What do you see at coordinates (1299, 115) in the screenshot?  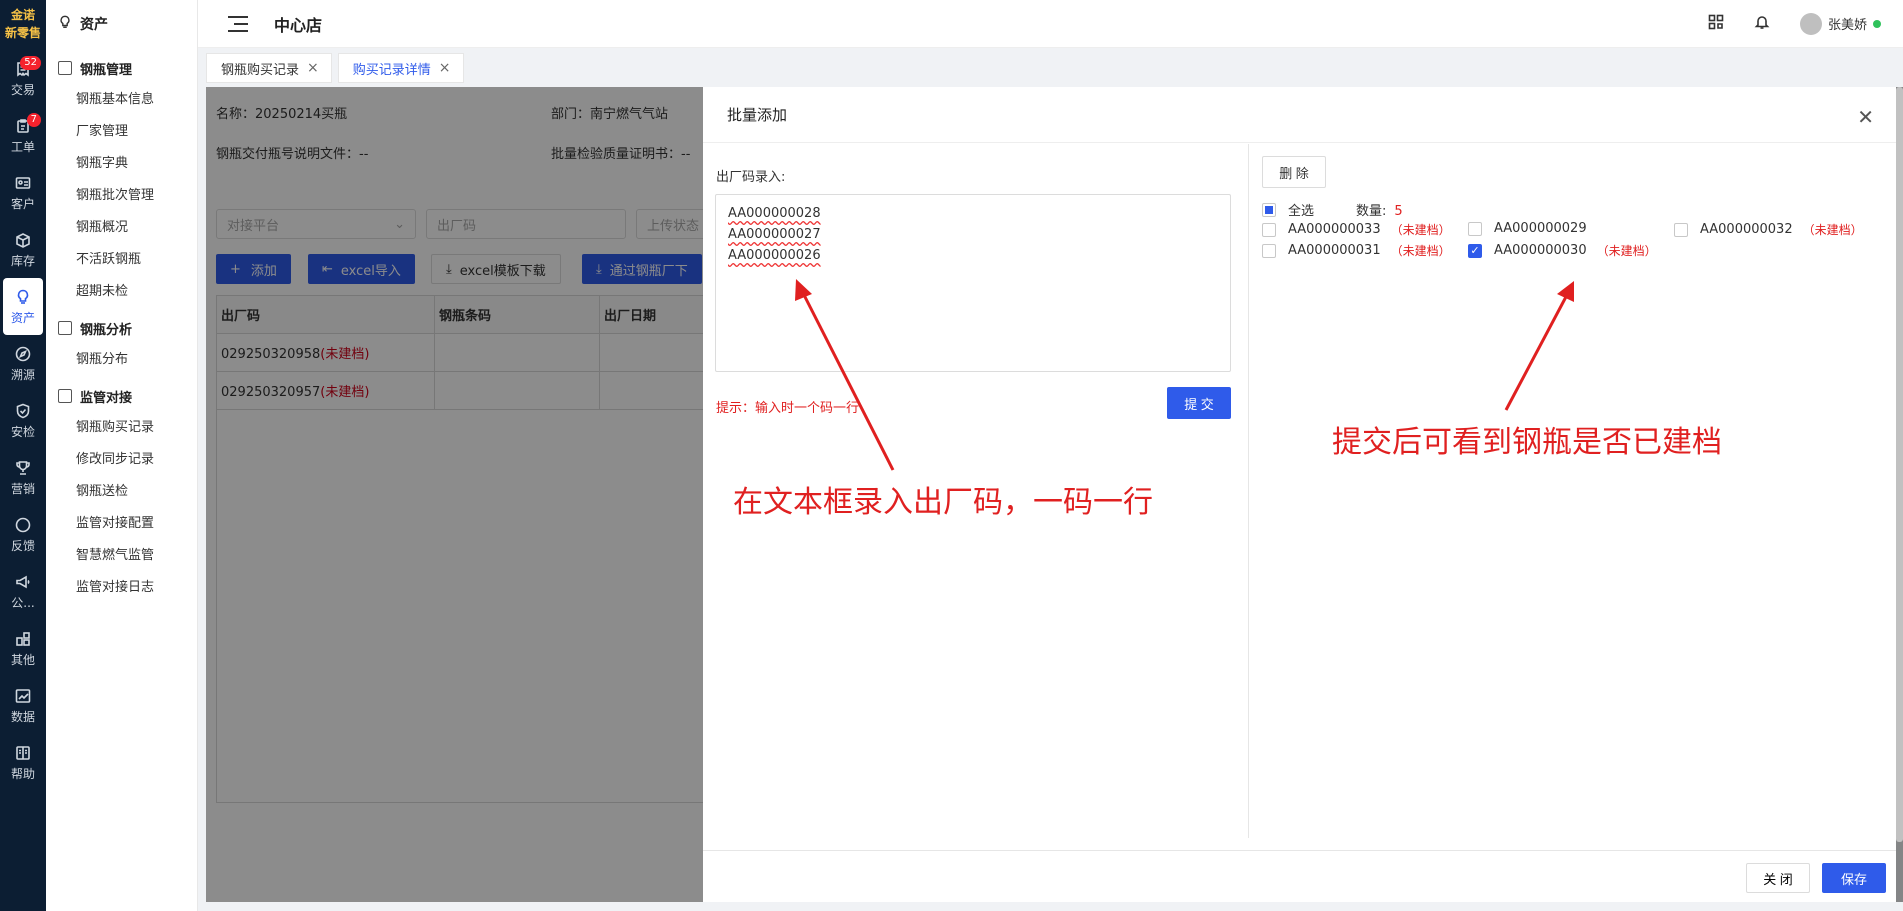 I see `drawer-title: 批量添加` at bounding box center [1299, 115].